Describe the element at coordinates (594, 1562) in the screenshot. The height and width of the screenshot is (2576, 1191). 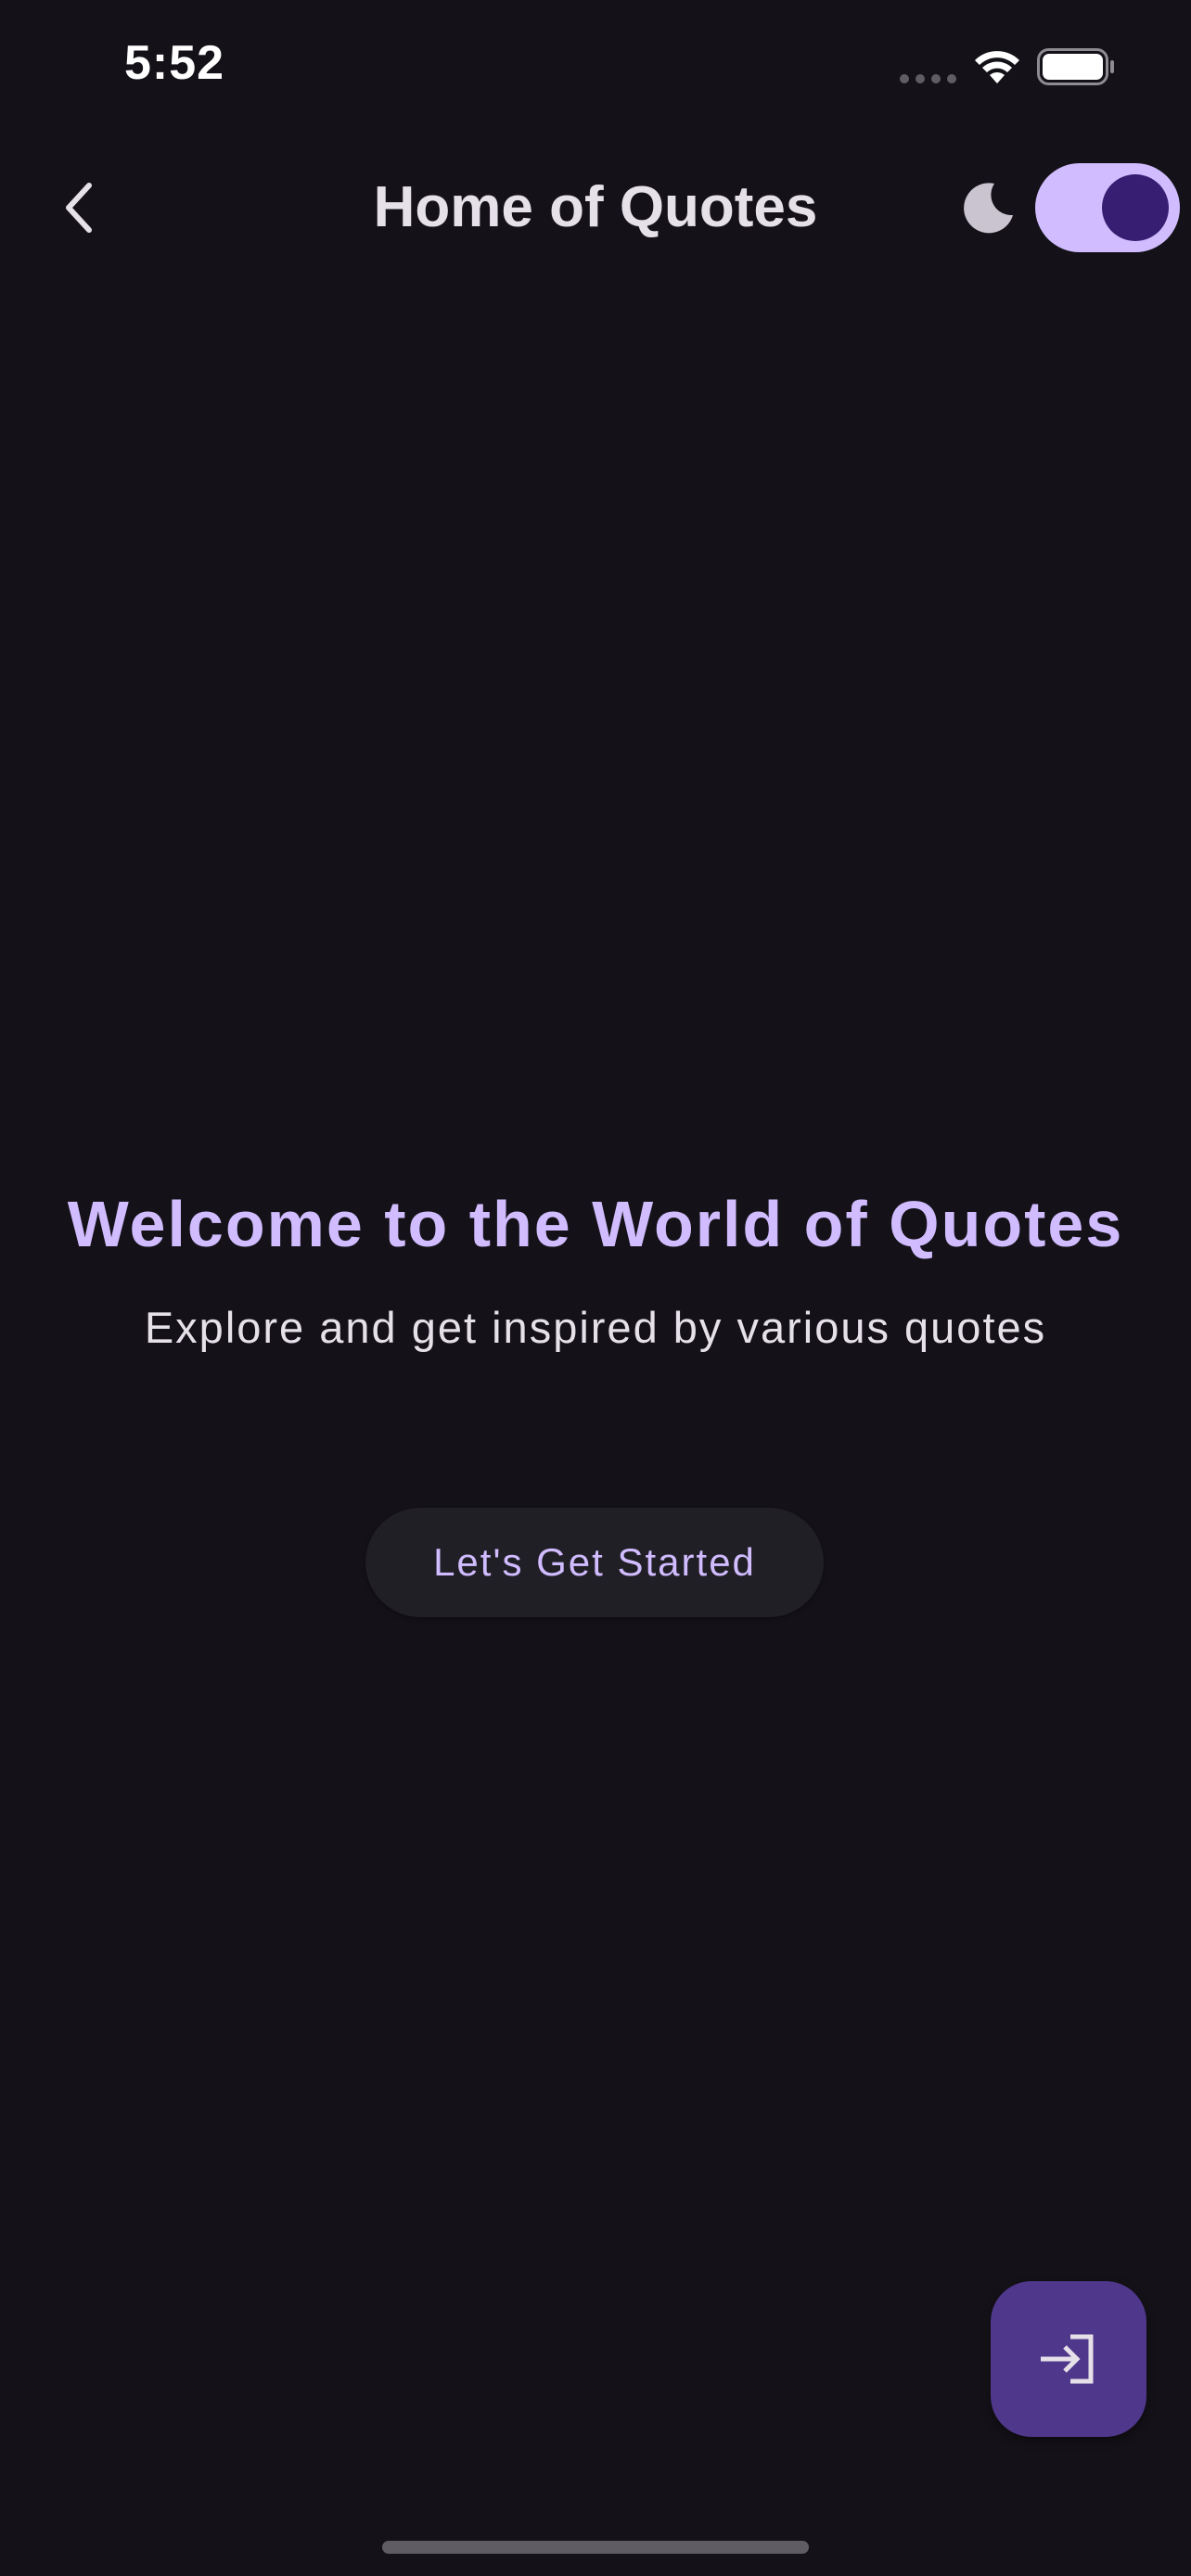
I see `get-started-button: Let's Get Started` at that location.